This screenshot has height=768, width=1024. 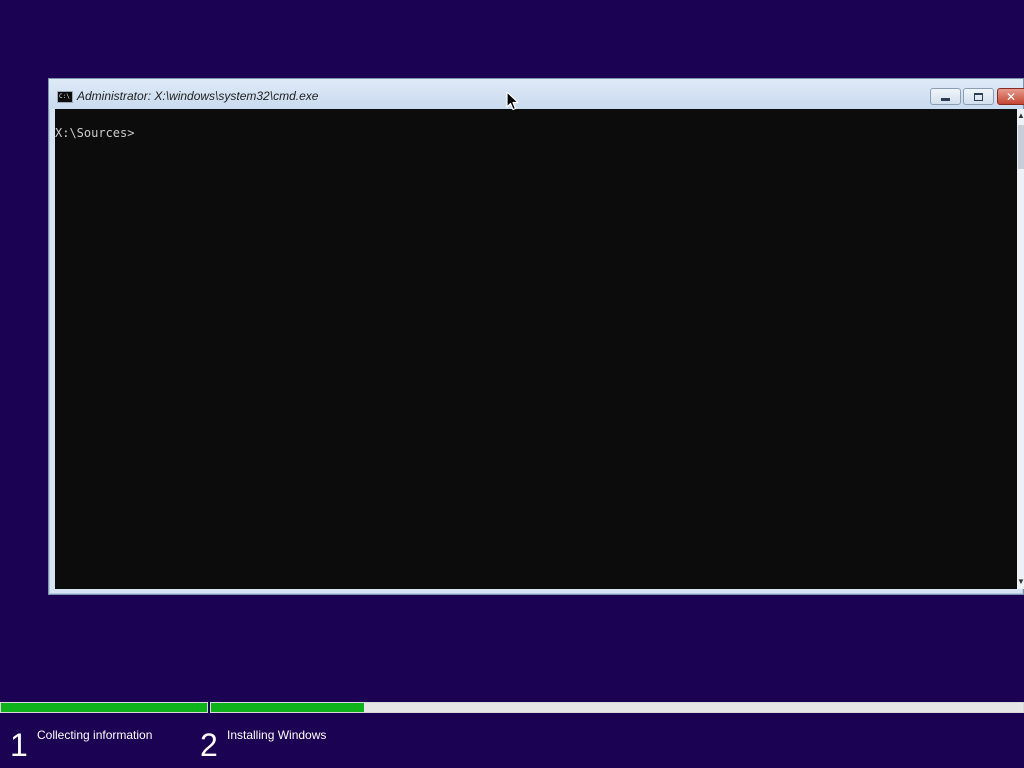 I want to click on step1-progress-fill, so click(x=104, y=707).